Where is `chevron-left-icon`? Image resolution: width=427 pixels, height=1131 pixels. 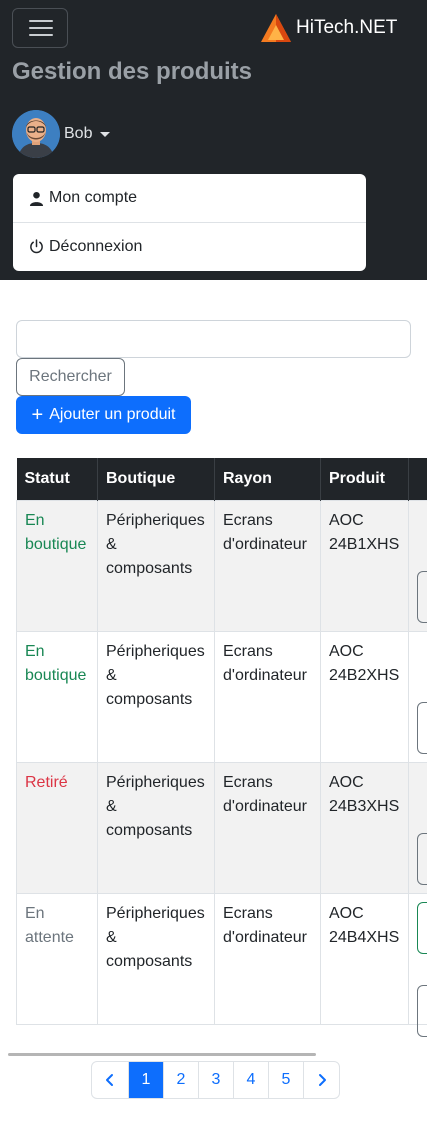 chevron-left-icon is located at coordinates (109, 1080).